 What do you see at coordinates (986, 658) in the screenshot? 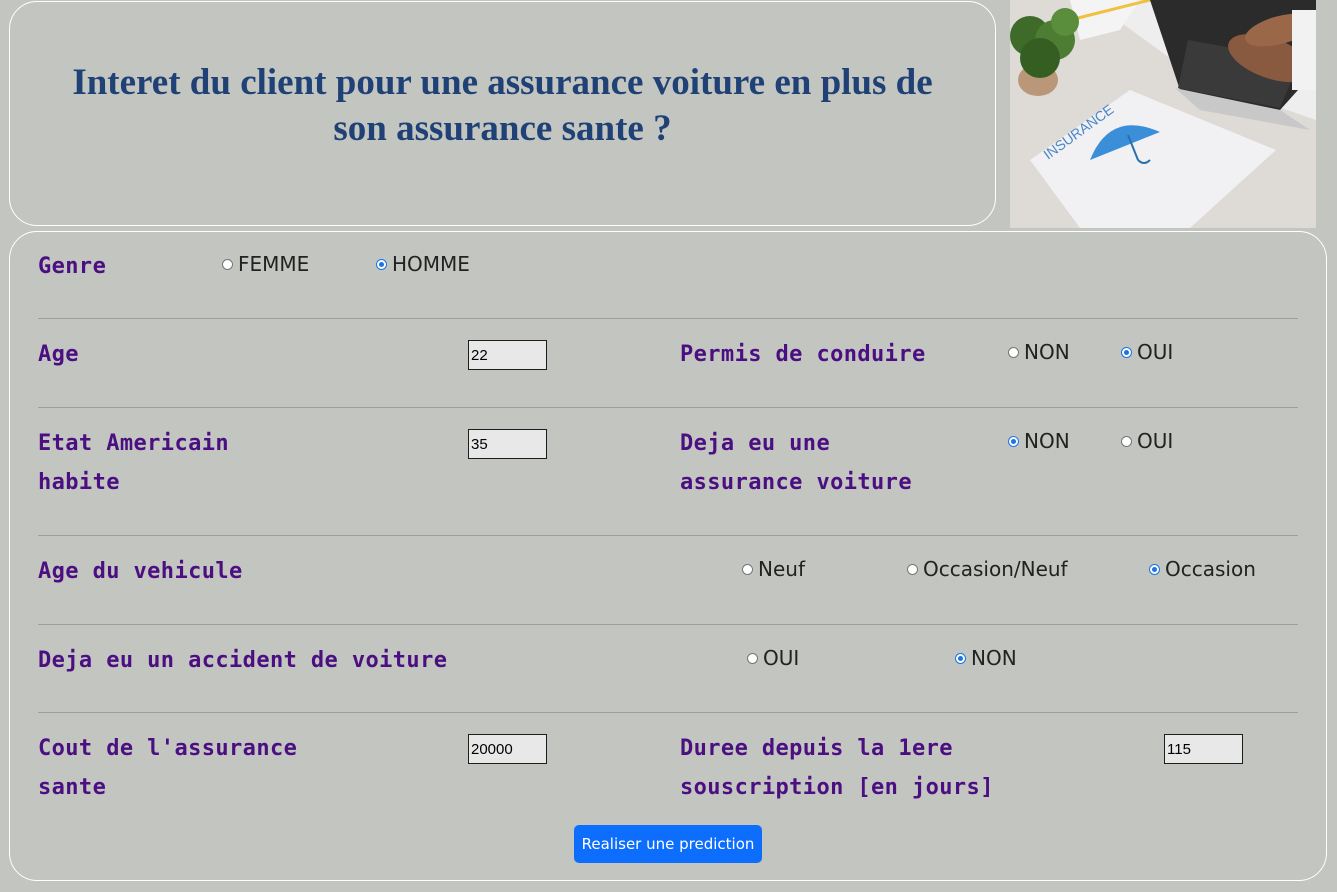
I see `radio-accident-non: NON` at bounding box center [986, 658].